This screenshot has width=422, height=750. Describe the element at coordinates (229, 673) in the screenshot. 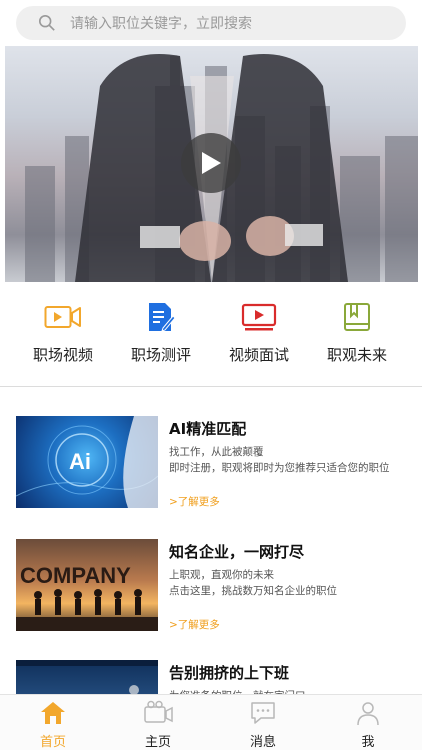

I see `card-title: 告别拥挤的上下班` at that location.